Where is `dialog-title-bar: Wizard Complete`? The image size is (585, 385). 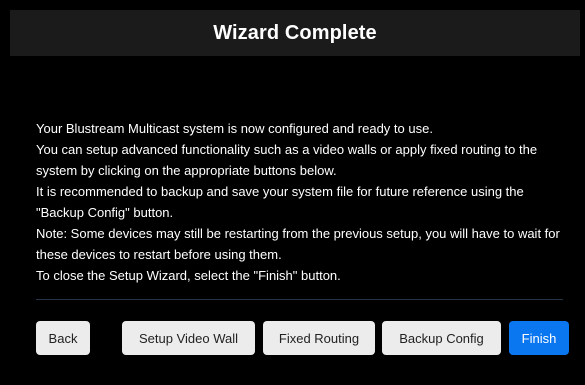 dialog-title-bar: Wizard Complete is located at coordinates (295, 33).